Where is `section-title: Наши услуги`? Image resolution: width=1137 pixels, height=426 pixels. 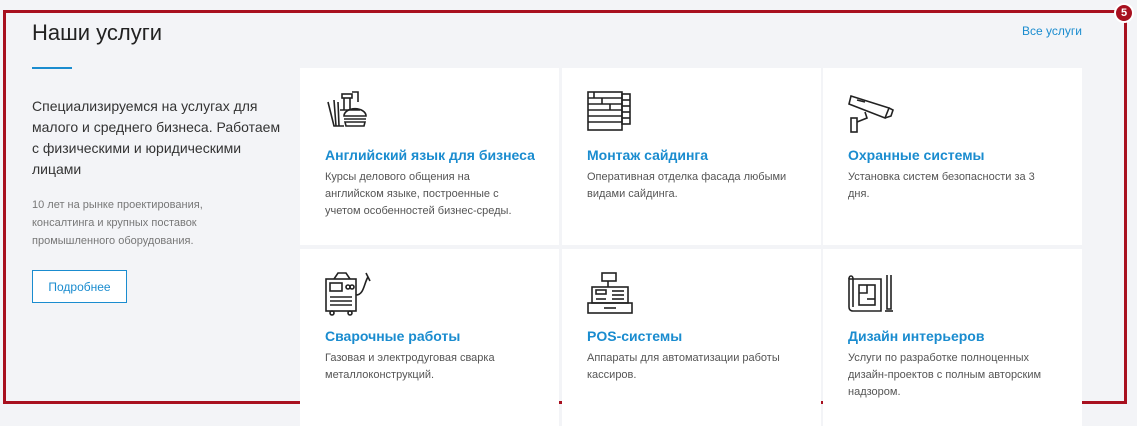
section-title: Наши услуги is located at coordinates (97, 32).